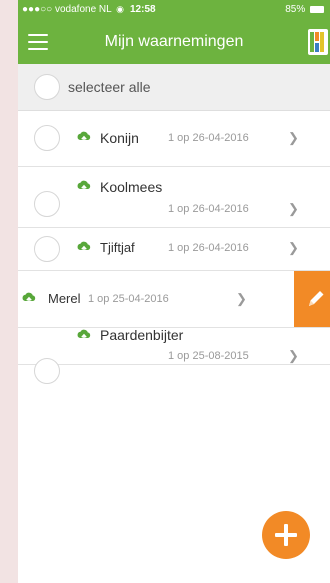 Image resolution: width=330 pixels, height=583 pixels. Describe the element at coordinates (174, 299) in the screenshot. I see `observation-row-swiped: Merel 1 op 25-04-2016 ❯` at that location.